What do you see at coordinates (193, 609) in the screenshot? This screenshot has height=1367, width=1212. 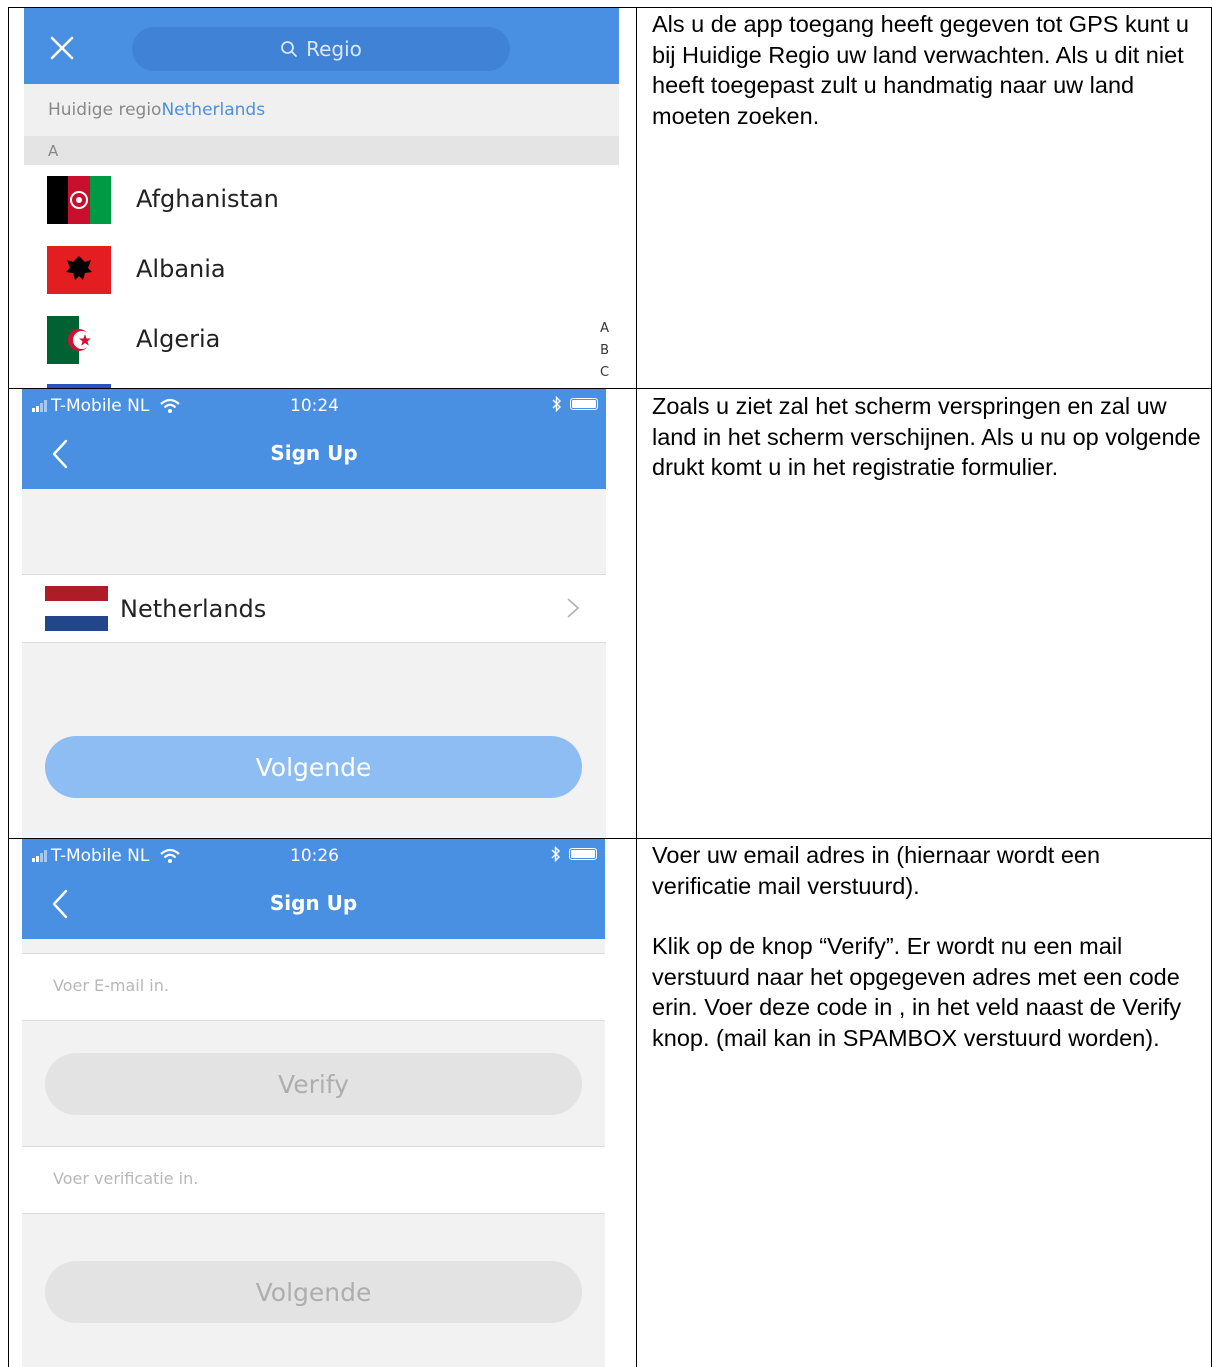 I see `country-name: Netherlands` at bounding box center [193, 609].